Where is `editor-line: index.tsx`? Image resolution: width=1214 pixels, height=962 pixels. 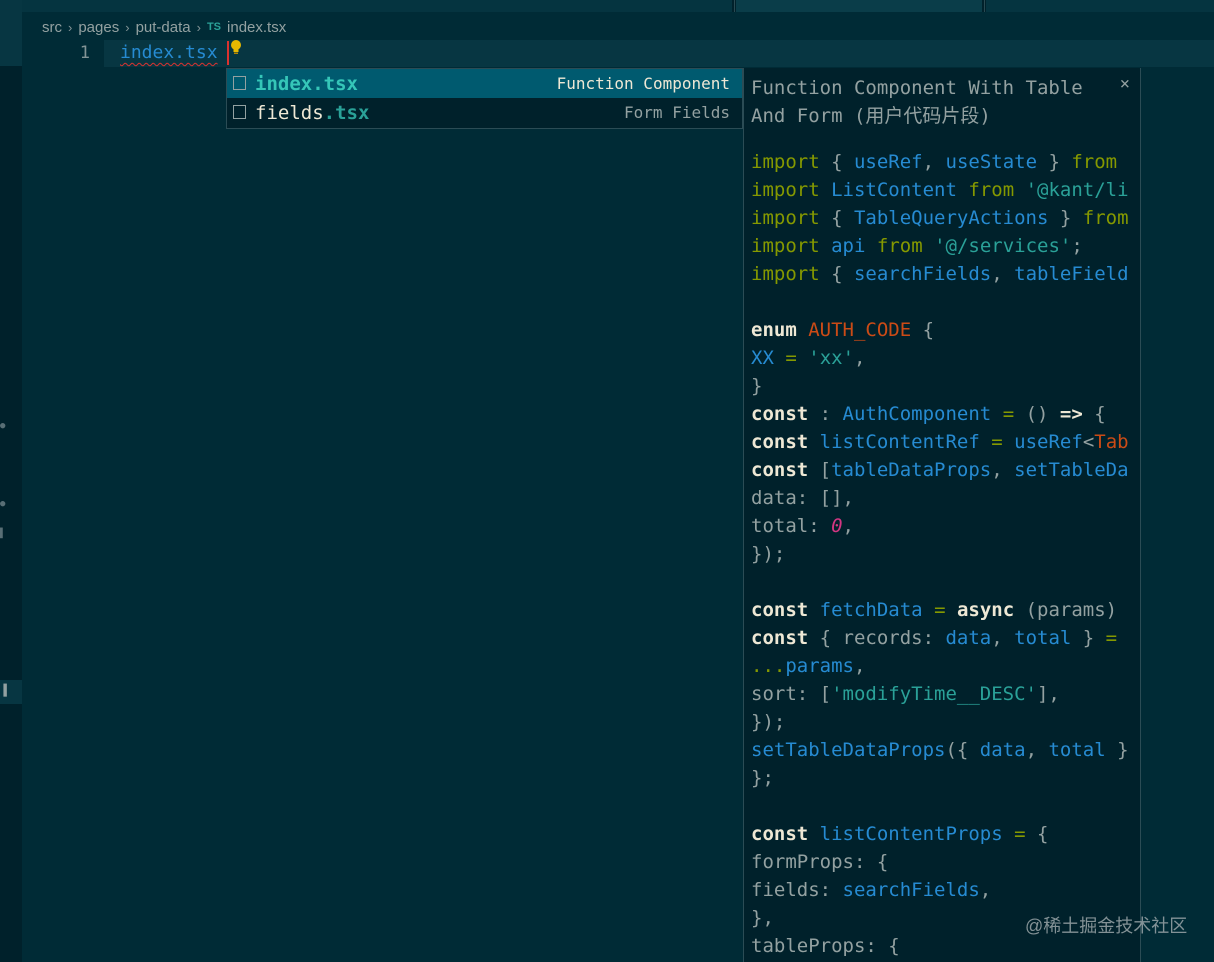
editor-line: index.tsx is located at coordinates (169, 53).